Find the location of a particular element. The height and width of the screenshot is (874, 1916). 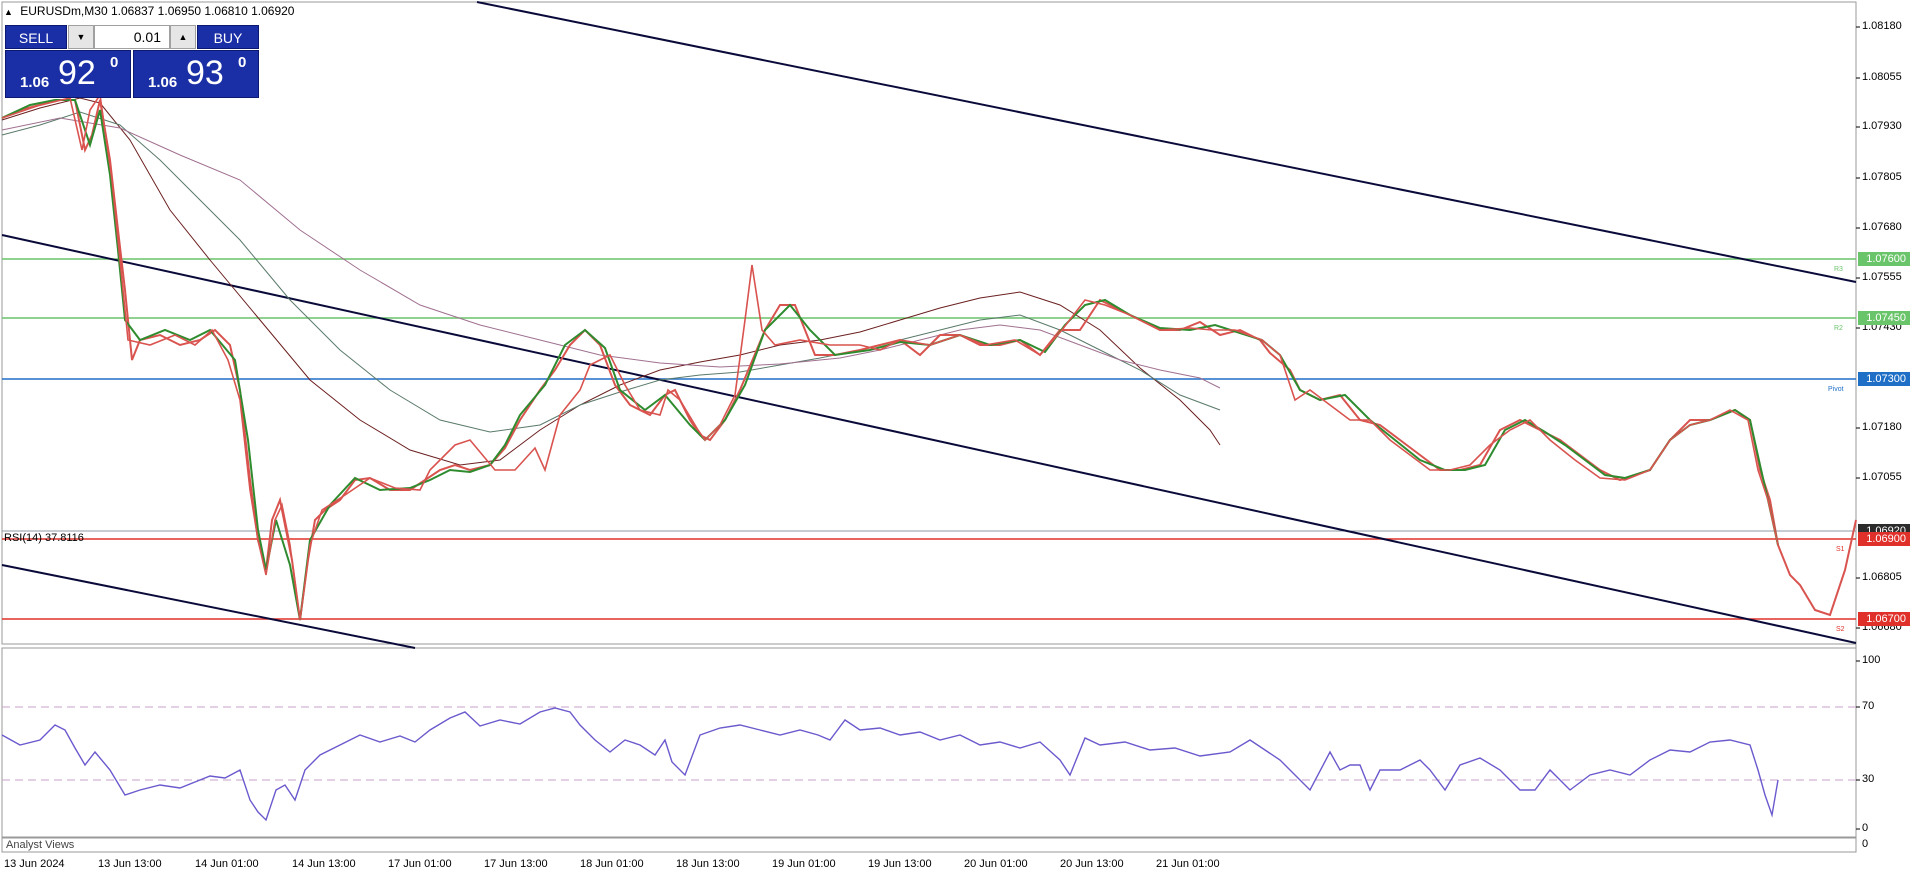

price-tick: 1.06805 is located at coordinates (1882, 577).